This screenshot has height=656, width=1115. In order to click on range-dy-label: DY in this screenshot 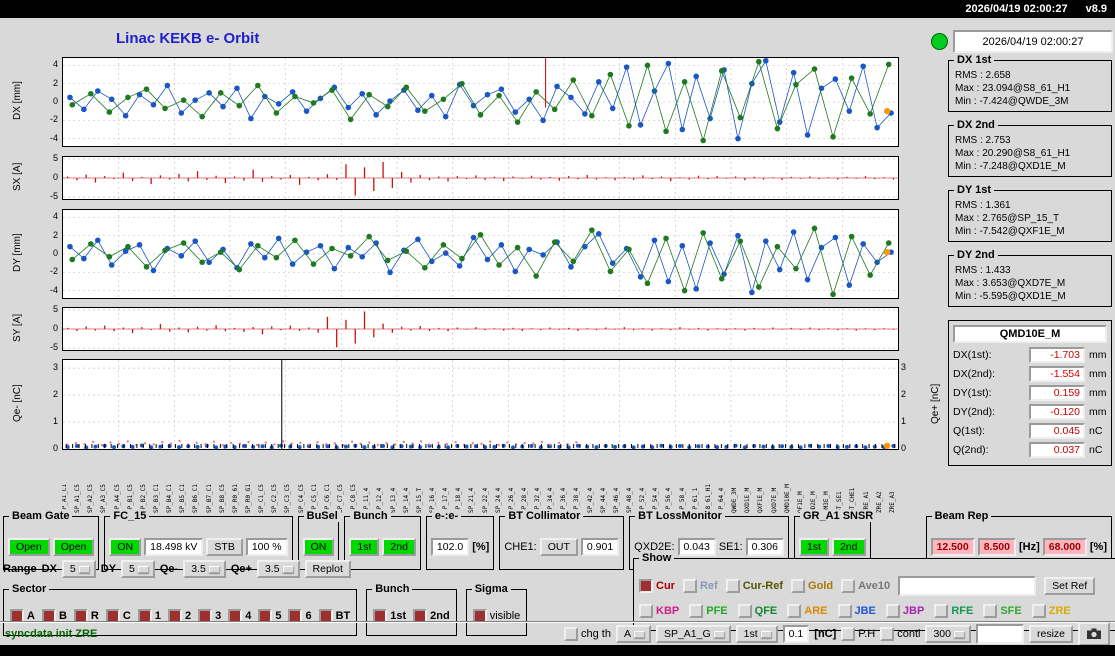, I will do `click(108, 569)`.